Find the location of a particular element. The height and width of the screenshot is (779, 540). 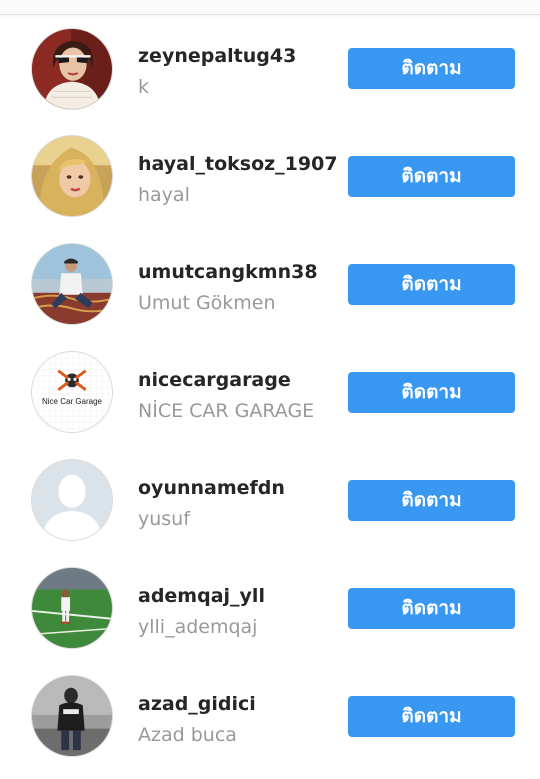

list-item: umutcangkmn38 Umut Gökmen ติดตาม is located at coordinates (270, 285).